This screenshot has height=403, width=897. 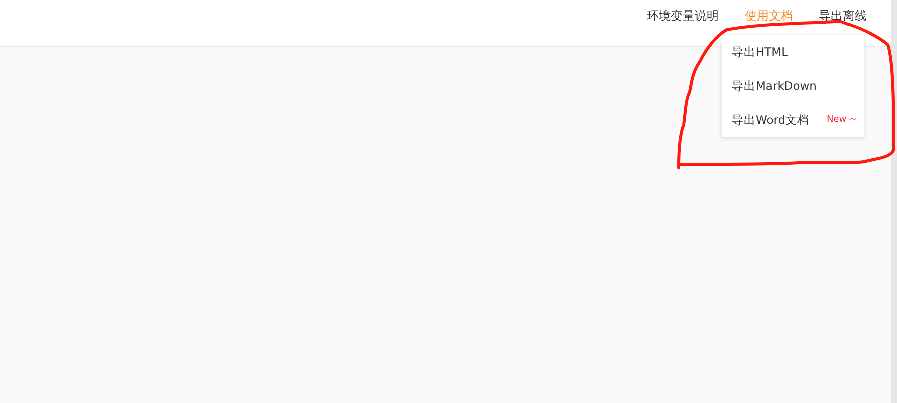 I want to click on nav-link: 环境变量说明, so click(x=683, y=16).